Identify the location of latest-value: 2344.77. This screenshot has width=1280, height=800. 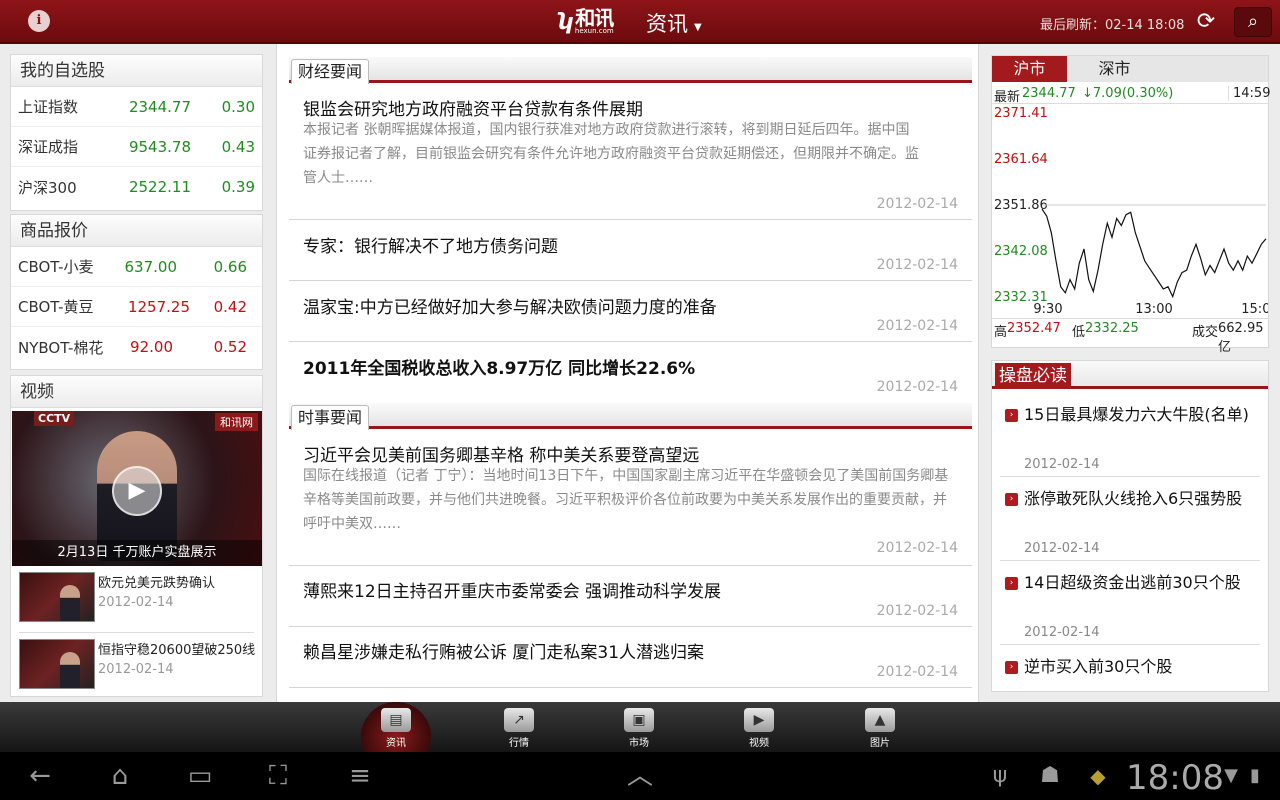
(1049, 93).